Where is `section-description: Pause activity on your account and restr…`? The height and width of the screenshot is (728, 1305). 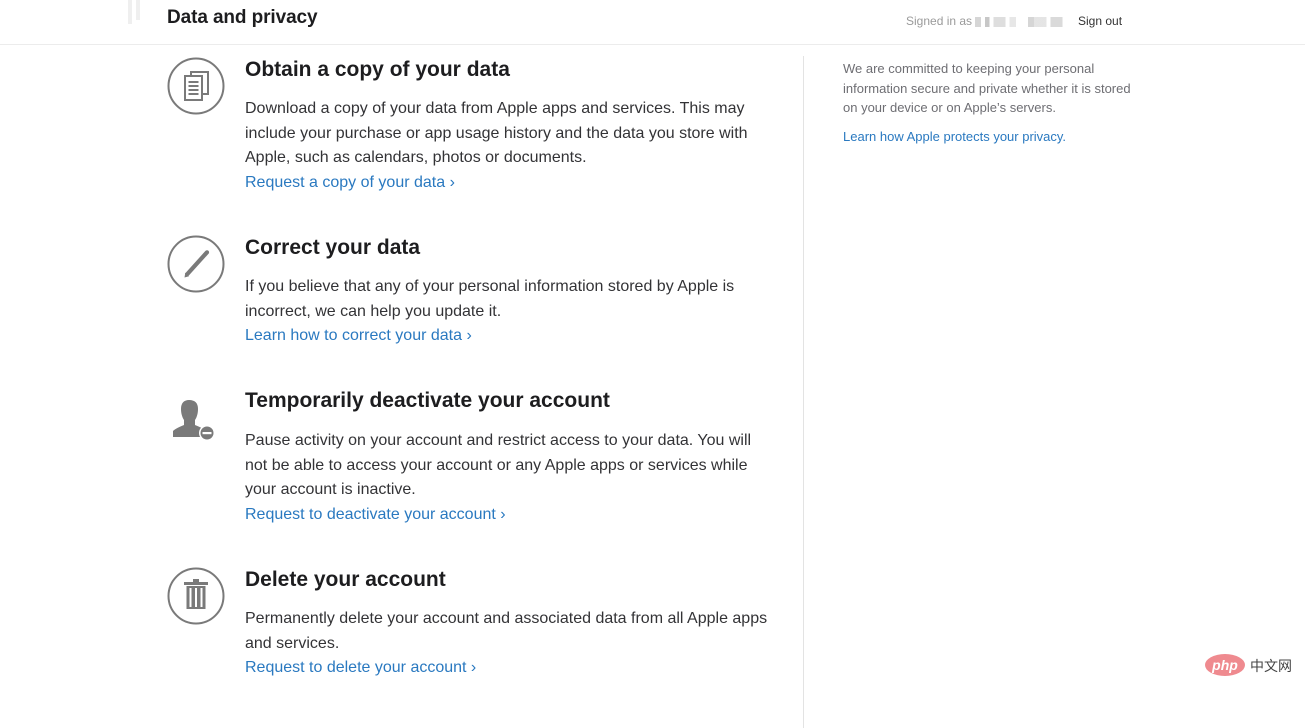 section-description: Pause activity on your account and restr… is located at coordinates (498, 465).